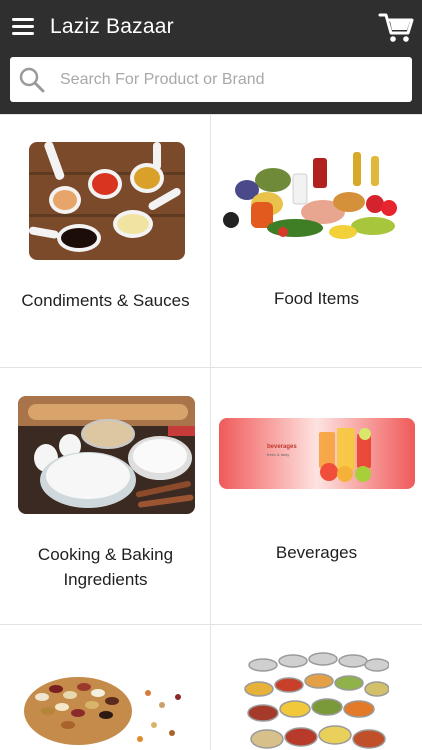  Describe the element at coordinates (278, 454) in the screenshot. I see `beverages-banner-subtitle: fresh & tasty` at that location.